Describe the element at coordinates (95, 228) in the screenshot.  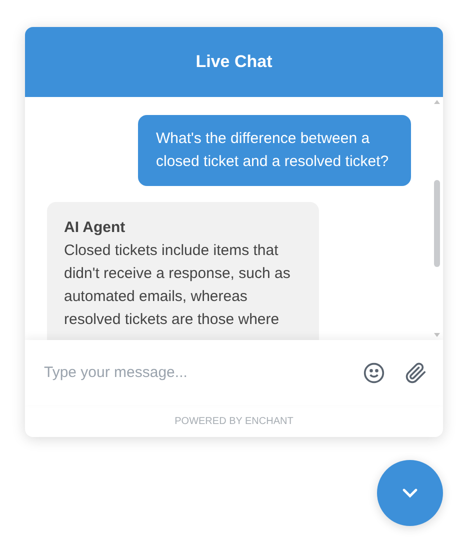
I see `message-author: AI Agent` at that location.